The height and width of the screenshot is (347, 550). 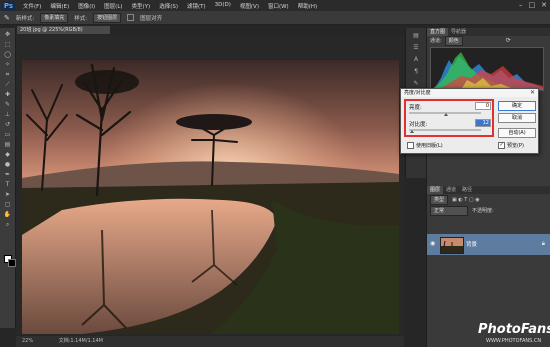 What do you see at coordinates (196, 6) in the screenshot?
I see `menu-filter: 滤镜(T)` at bounding box center [196, 6].